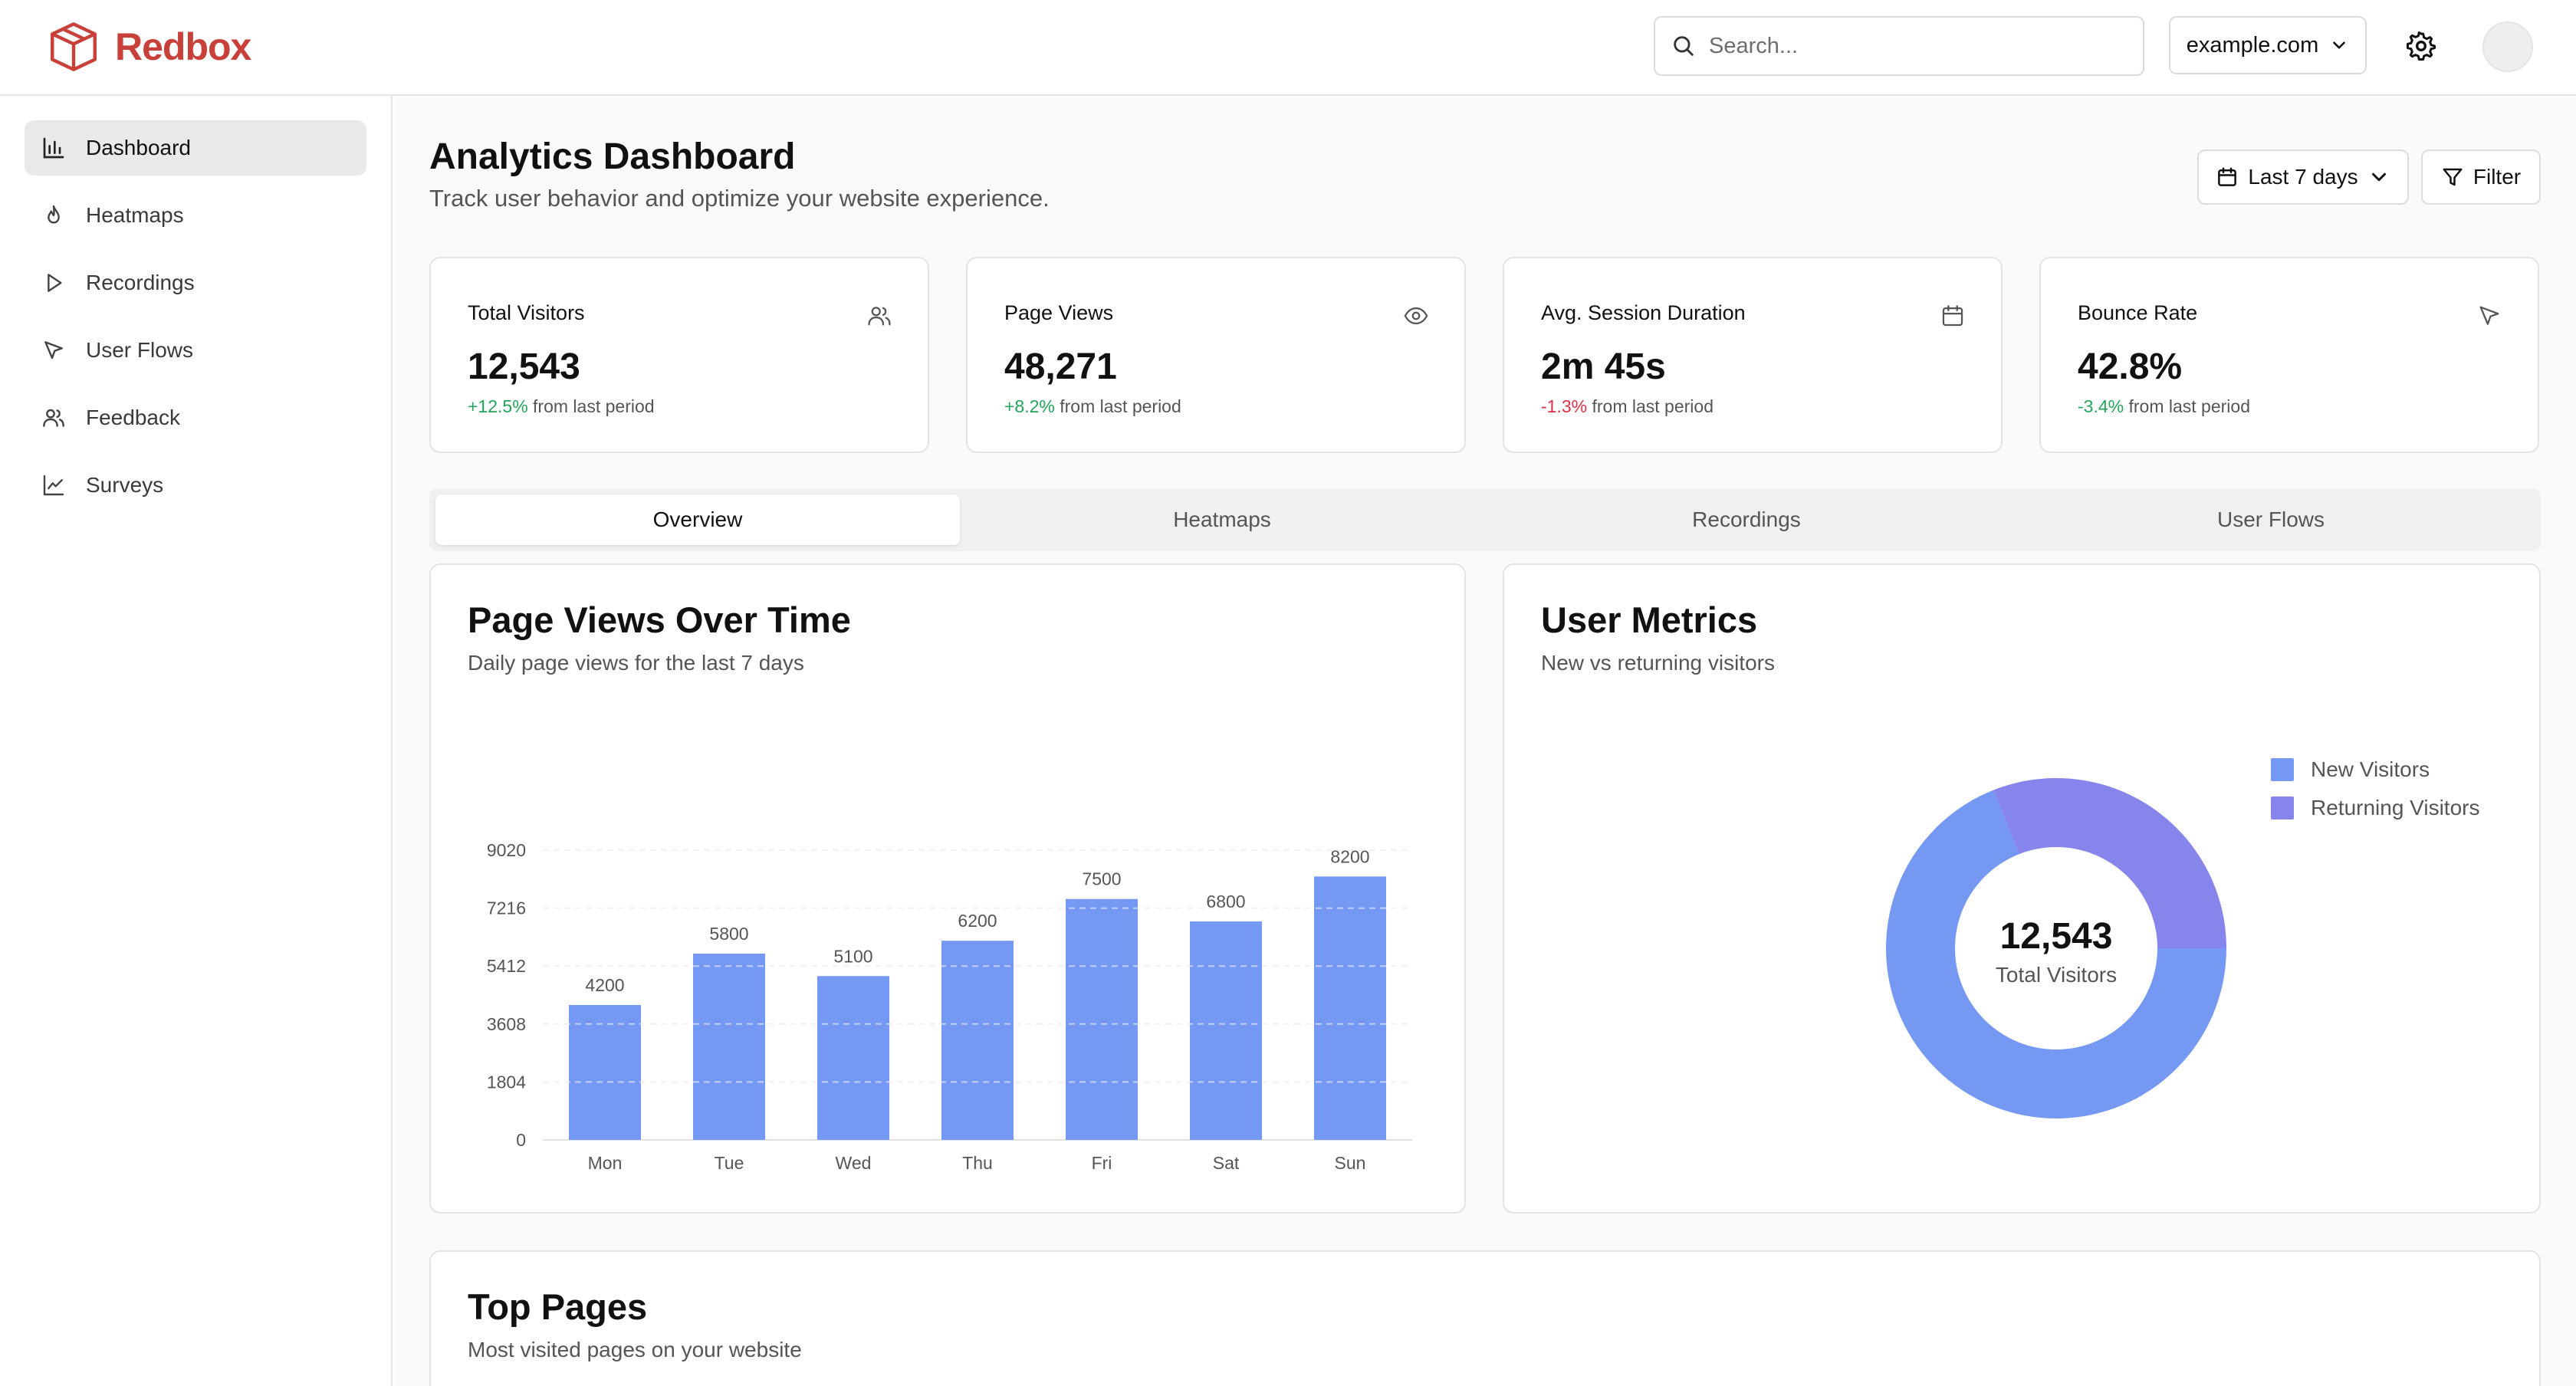  Describe the element at coordinates (558, 1306) in the screenshot. I see `panel-title: Top Pages` at that location.